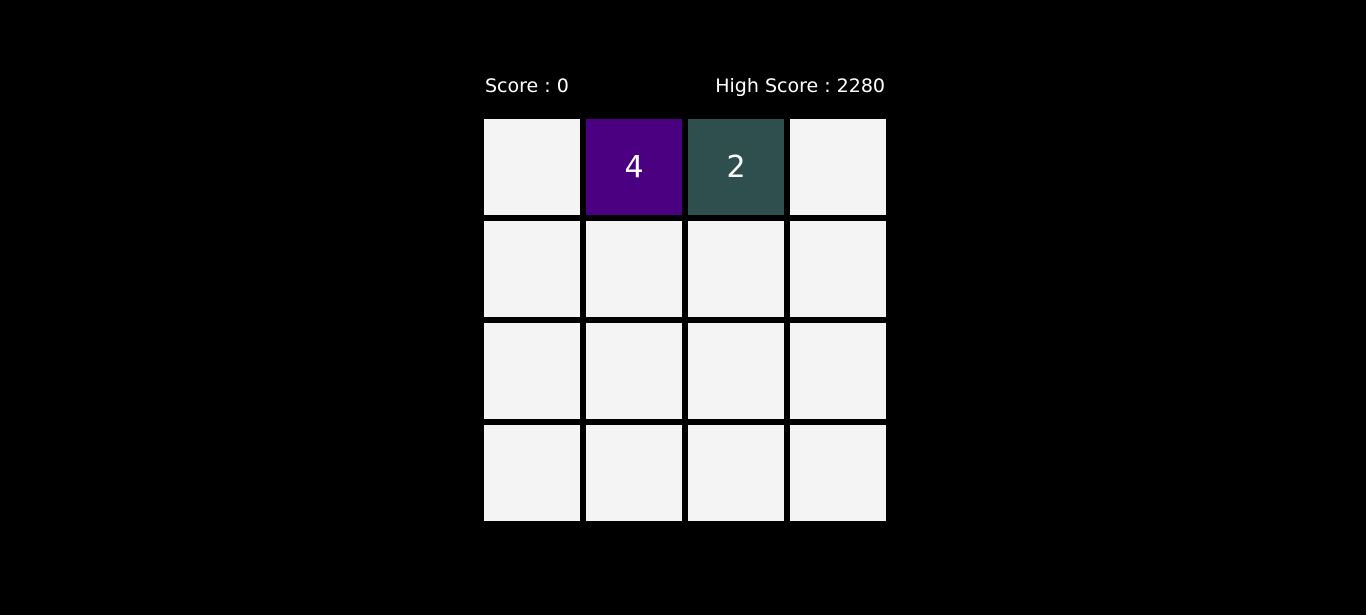 Image resolution: width=1366 pixels, height=615 pixels. Describe the element at coordinates (838, 371) in the screenshot. I see `tile-r2-c3` at that location.